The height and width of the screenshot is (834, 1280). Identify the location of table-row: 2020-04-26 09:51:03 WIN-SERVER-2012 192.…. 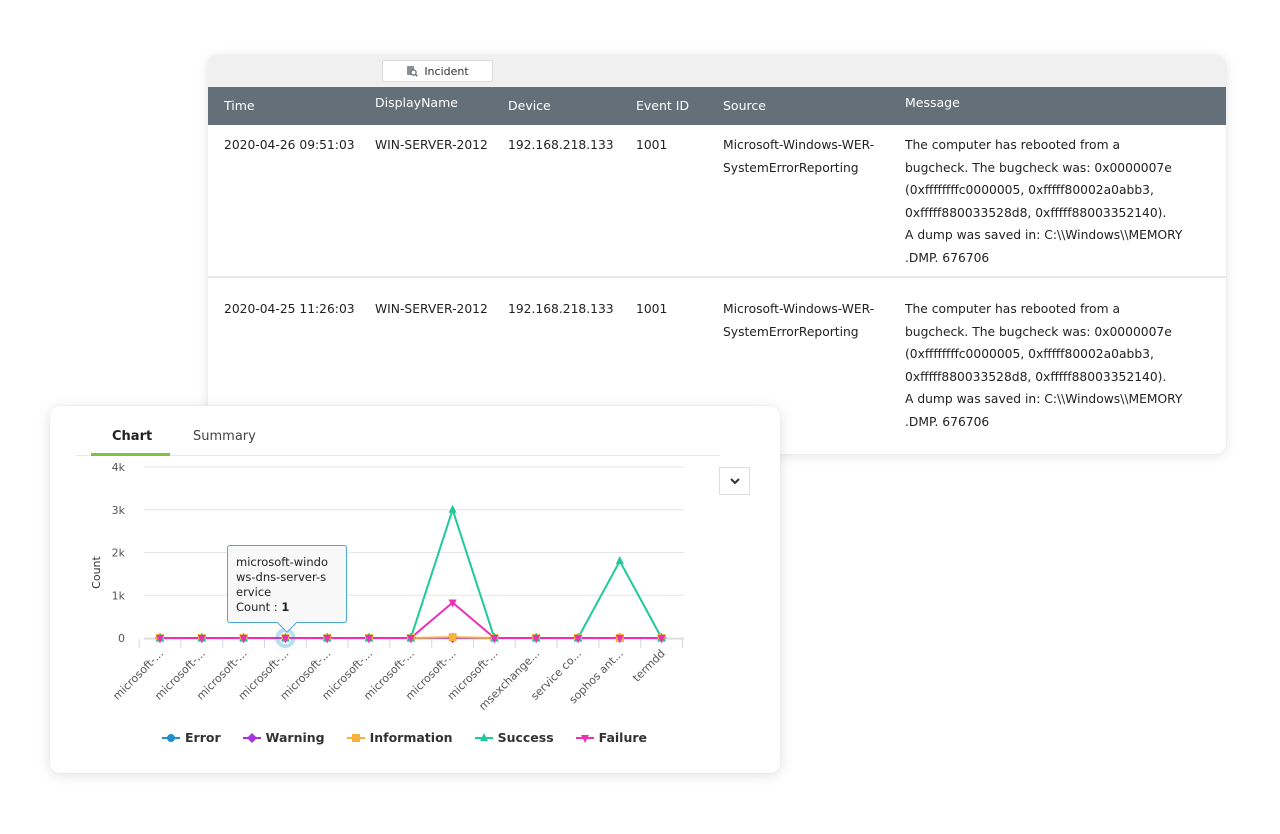
(717, 201).